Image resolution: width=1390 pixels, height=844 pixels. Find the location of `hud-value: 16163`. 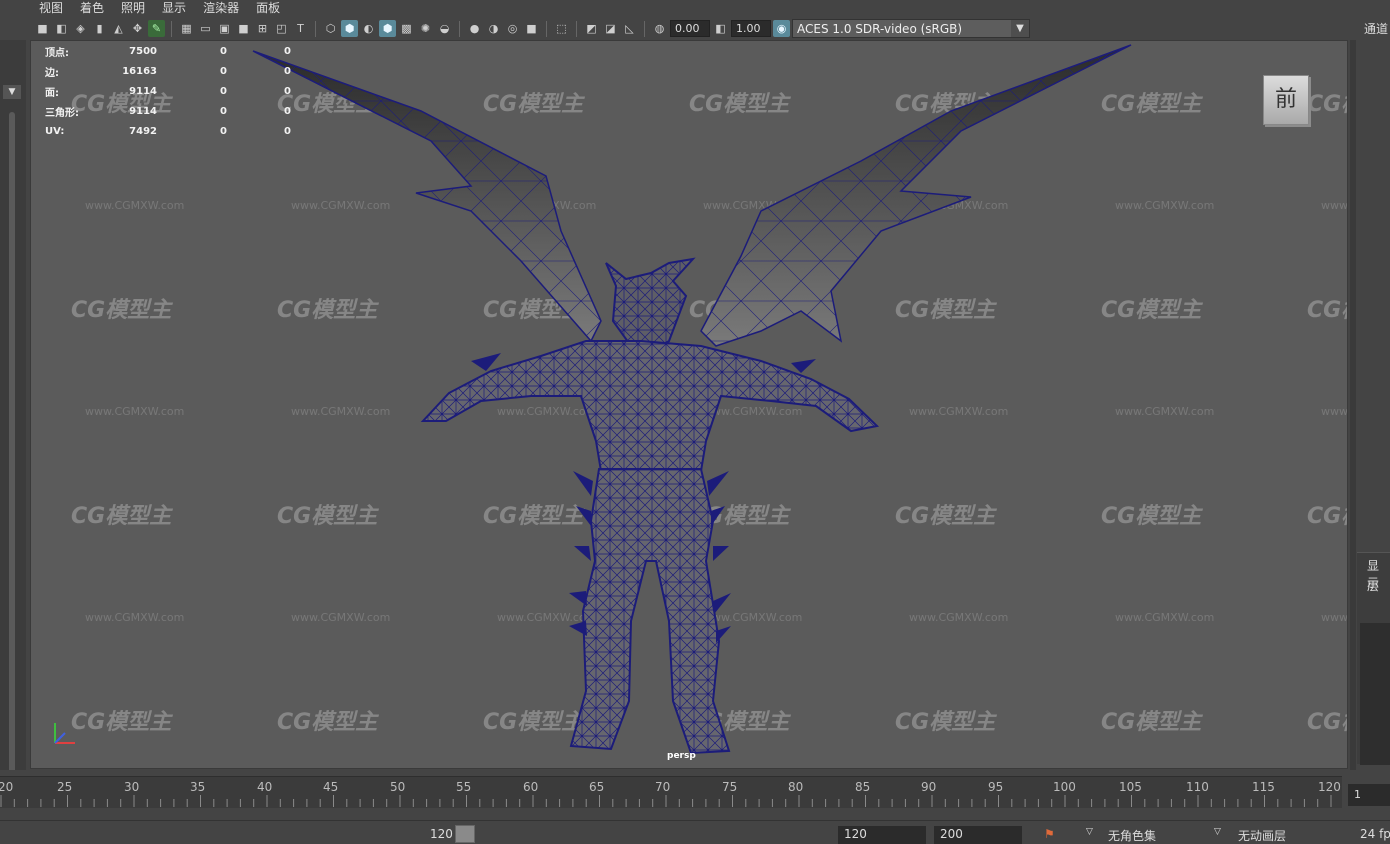

hud-value: 16163 is located at coordinates (139, 71).